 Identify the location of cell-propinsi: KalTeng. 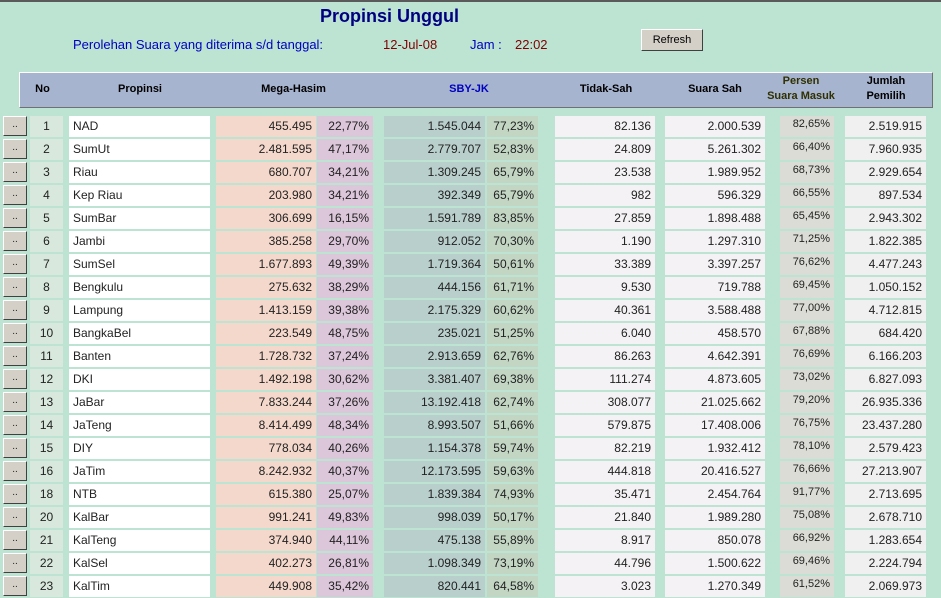
(139, 540).